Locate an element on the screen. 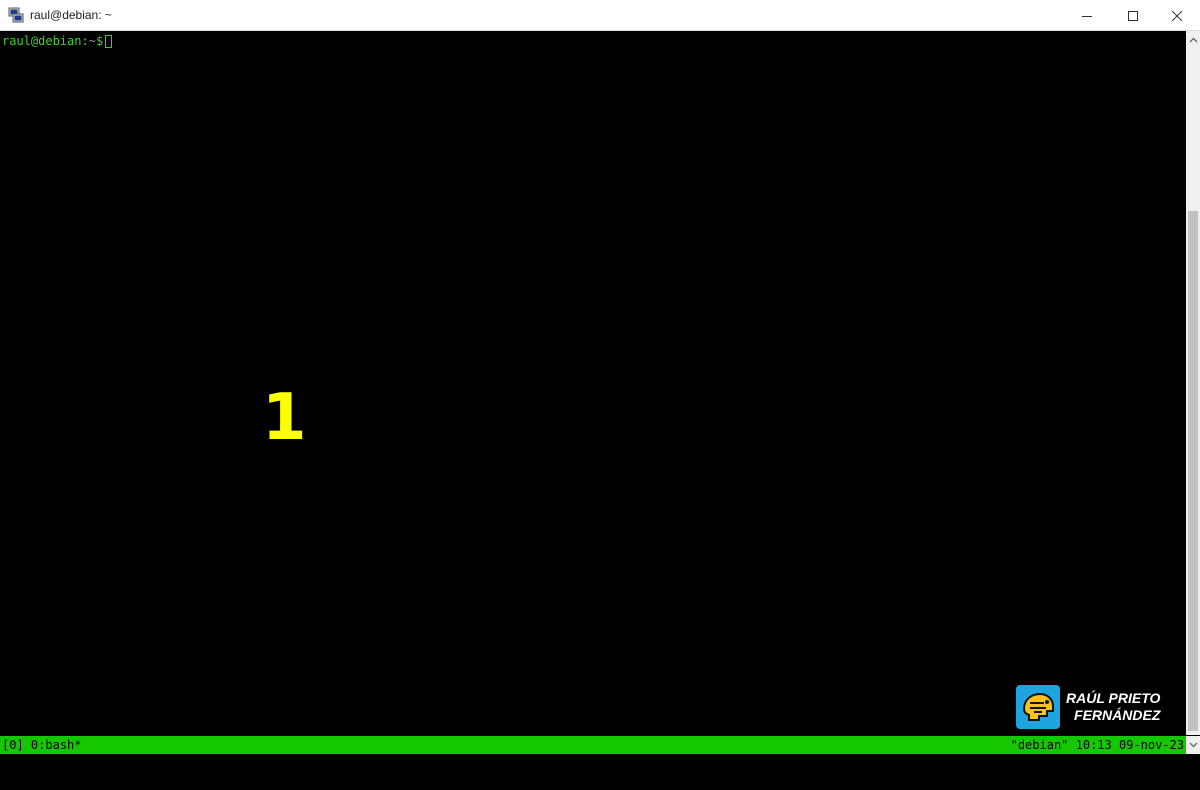 The width and height of the screenshot is (1200, 790). close-button is located at coordinates (1177, 15).